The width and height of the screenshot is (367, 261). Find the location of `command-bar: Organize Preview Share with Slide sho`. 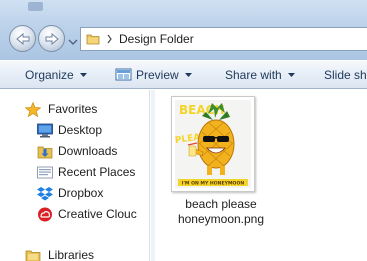

command-bar: Organize Preview Share with Slide sho is located at coordinates (183, 74).